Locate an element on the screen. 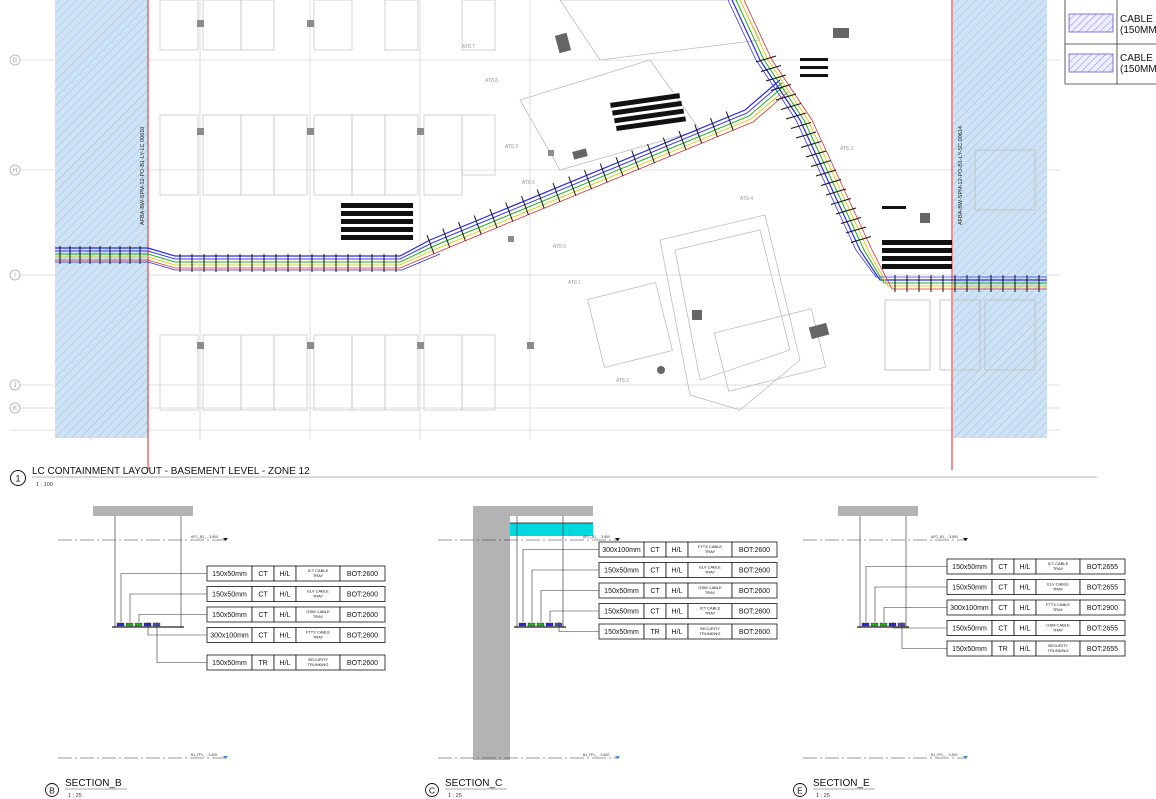  schedule-row: 150x50mm CT H/LGSM CABLETRAY BOT:2600 is located at coordinates (296, 614).